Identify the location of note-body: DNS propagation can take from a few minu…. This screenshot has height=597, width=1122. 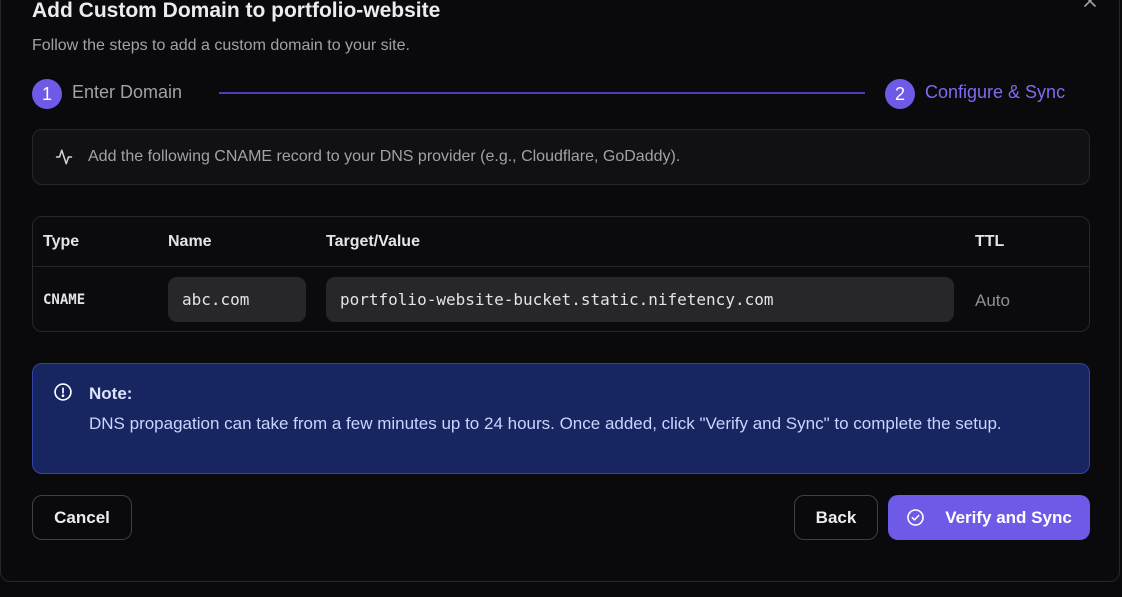
(545, 423).